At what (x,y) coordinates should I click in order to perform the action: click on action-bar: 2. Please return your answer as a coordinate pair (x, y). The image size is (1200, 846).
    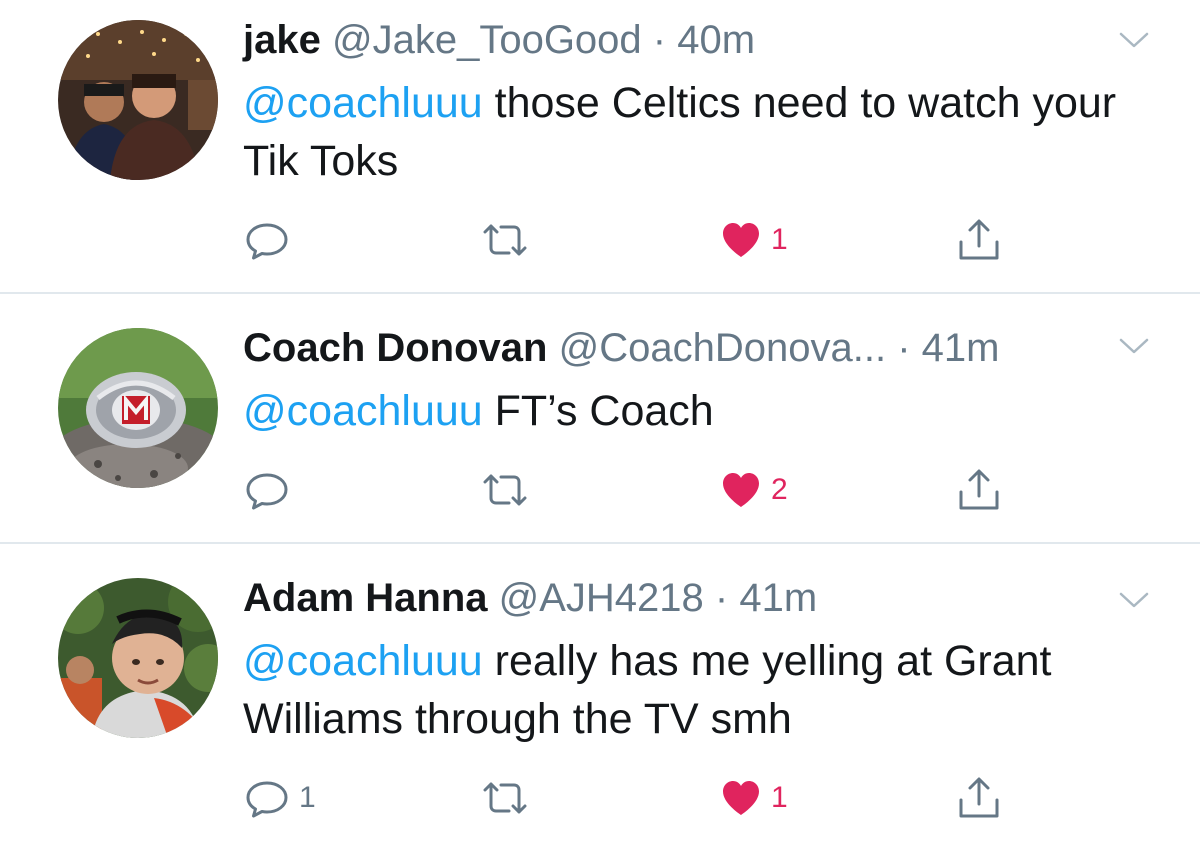
    Looking at the image, I should click on (633, 490).